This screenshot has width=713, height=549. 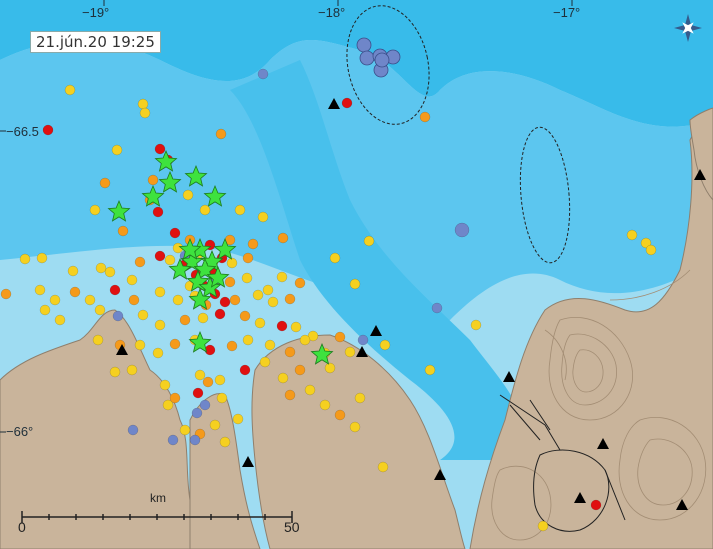 What do you see at coordinates (332, 12) in the screenshot?
I see `longitude-label-18: −18°` at bounding box center [332, 12].